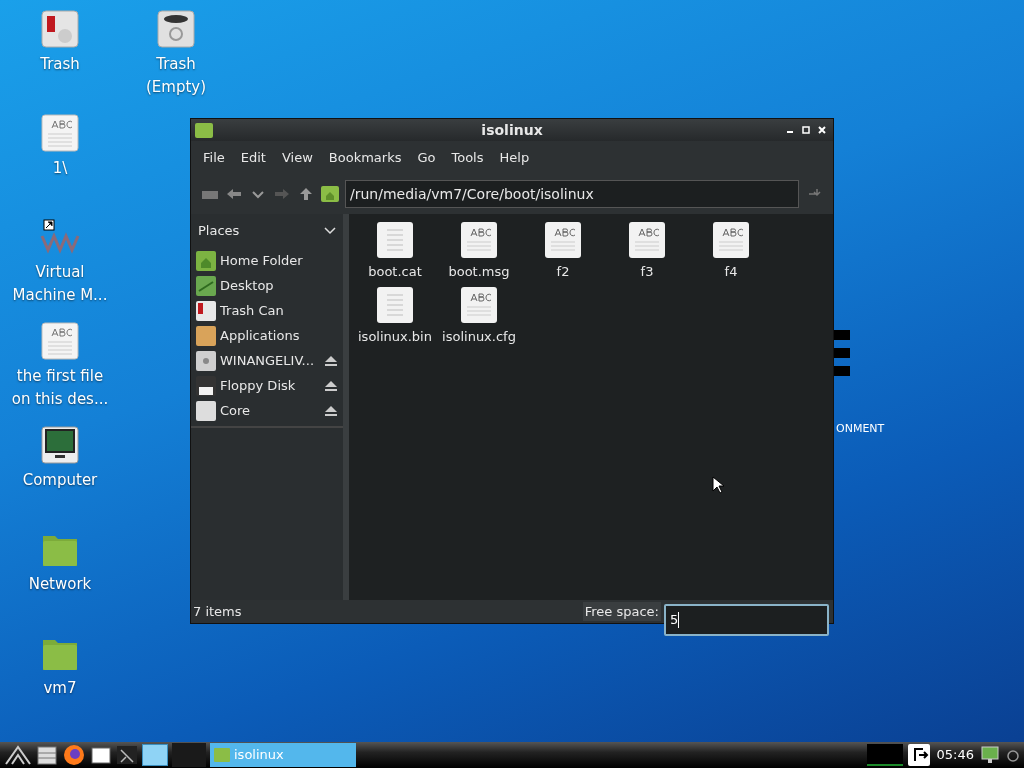 This screenshot has height=768, width=1024. I want to click on desktop-icon-label: Network, so click(60, 584).